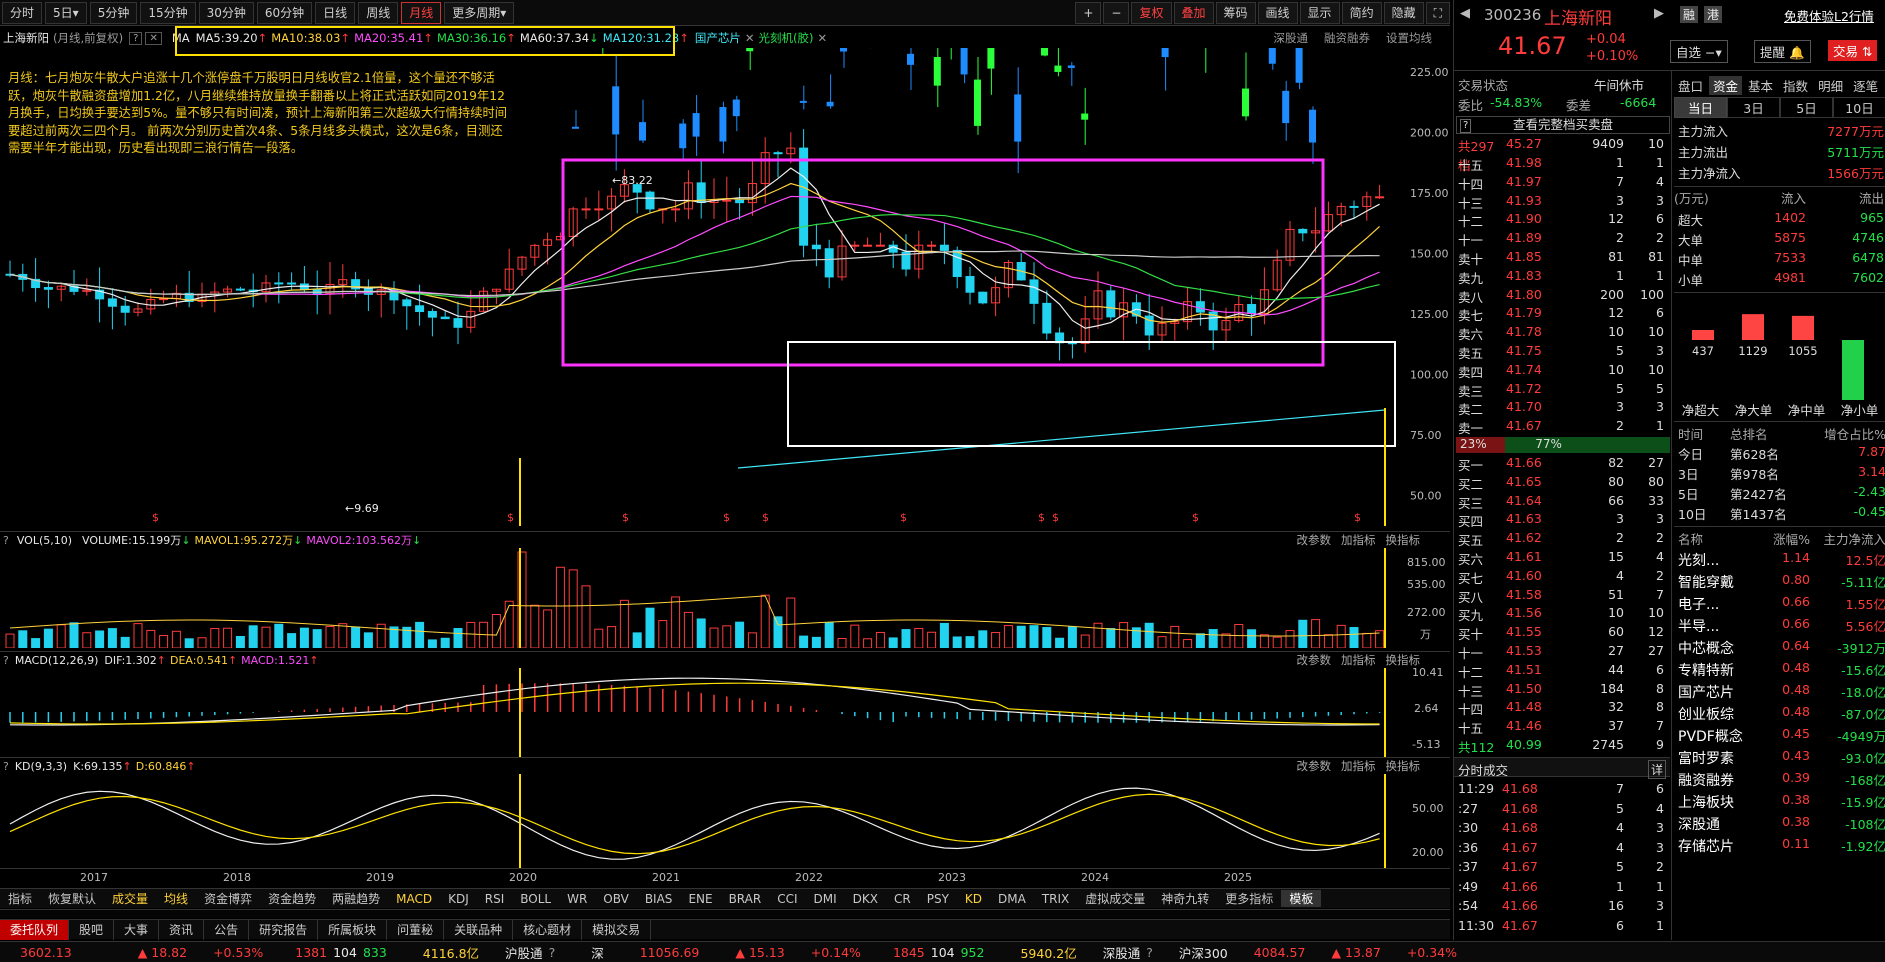 Image resolution: width=1885 pixels, height=962 pixels. Describe the element at coordinates (1806, 107) in the screenshot. I see `day-tab-2: 5日` at that location.